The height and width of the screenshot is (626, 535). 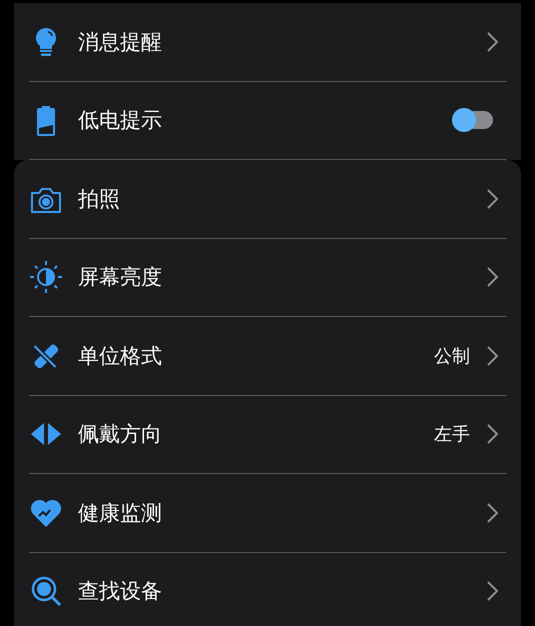 I want to click on settings-item: 拍照, so click(x=267, y=199).